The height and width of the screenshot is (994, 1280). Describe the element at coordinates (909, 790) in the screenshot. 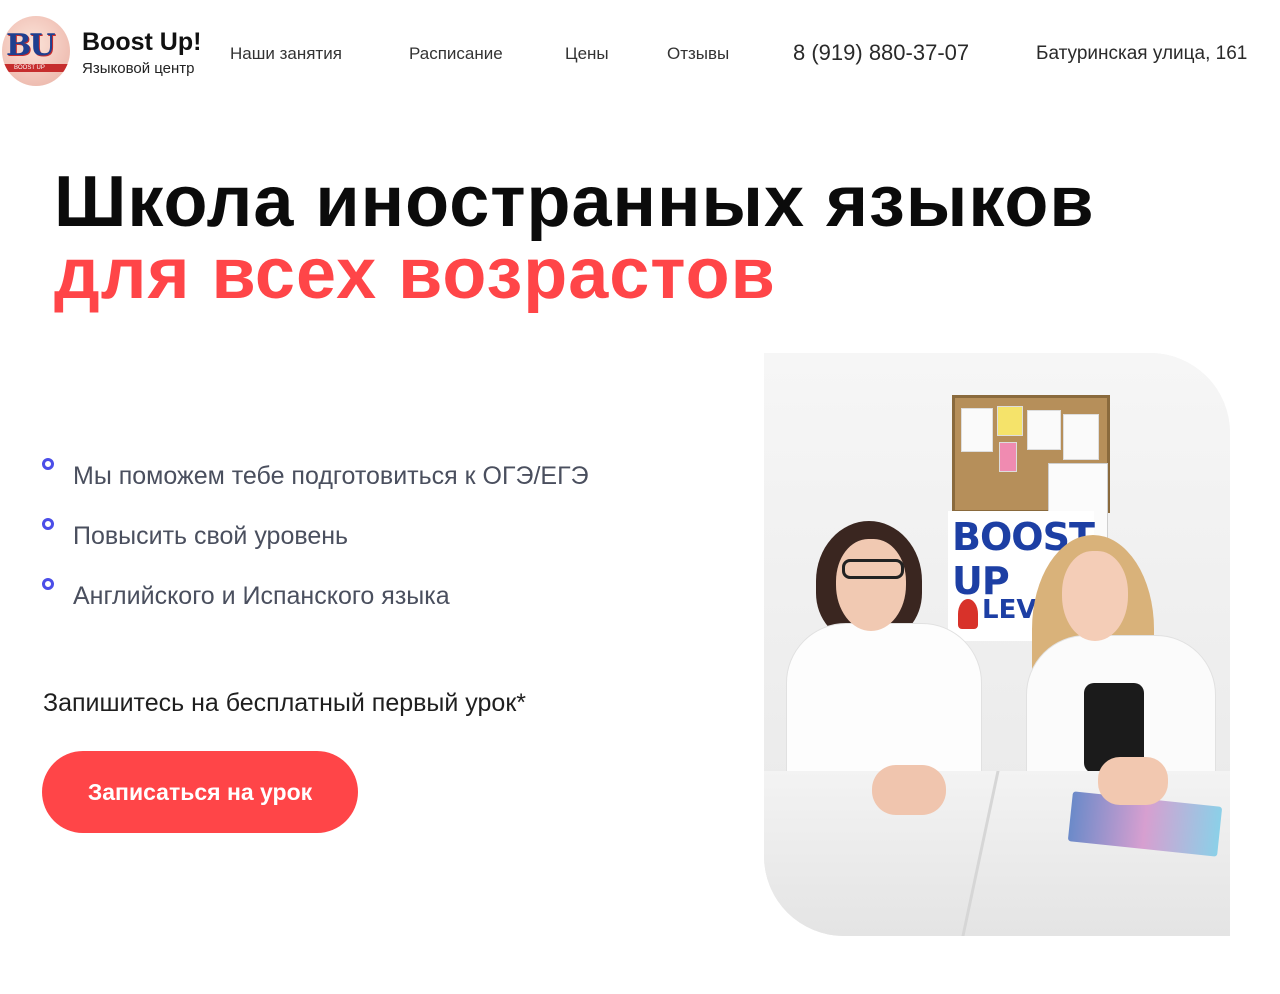

I see `student-left-hands` at that location.